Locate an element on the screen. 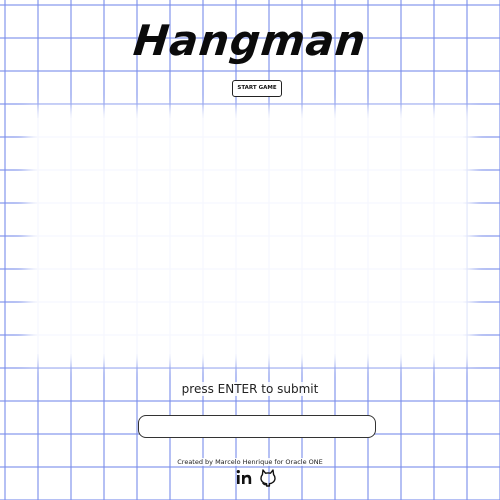  page-title: Hangman is located at coordinates (250, 40).